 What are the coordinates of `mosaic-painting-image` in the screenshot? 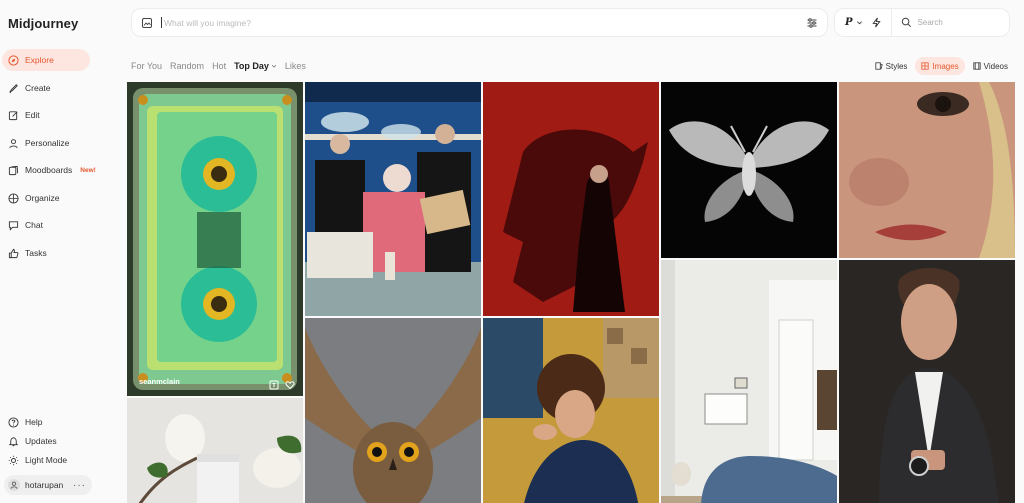 It's located at (571, 410).